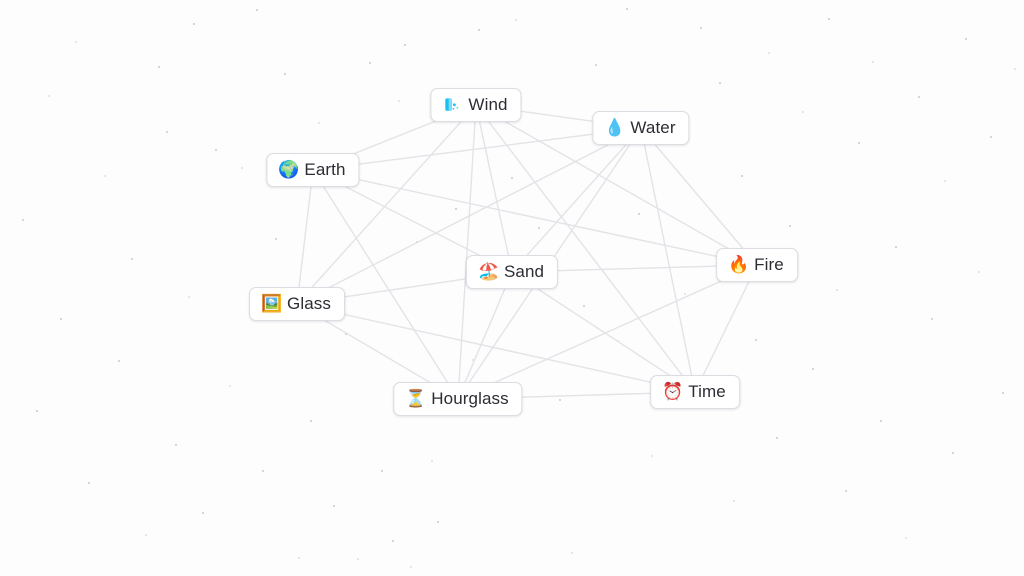 This screenshot has height=576, width=1024. I want to click on element-node-hourglass: ⏳ Hourglass, so click(458, 399).